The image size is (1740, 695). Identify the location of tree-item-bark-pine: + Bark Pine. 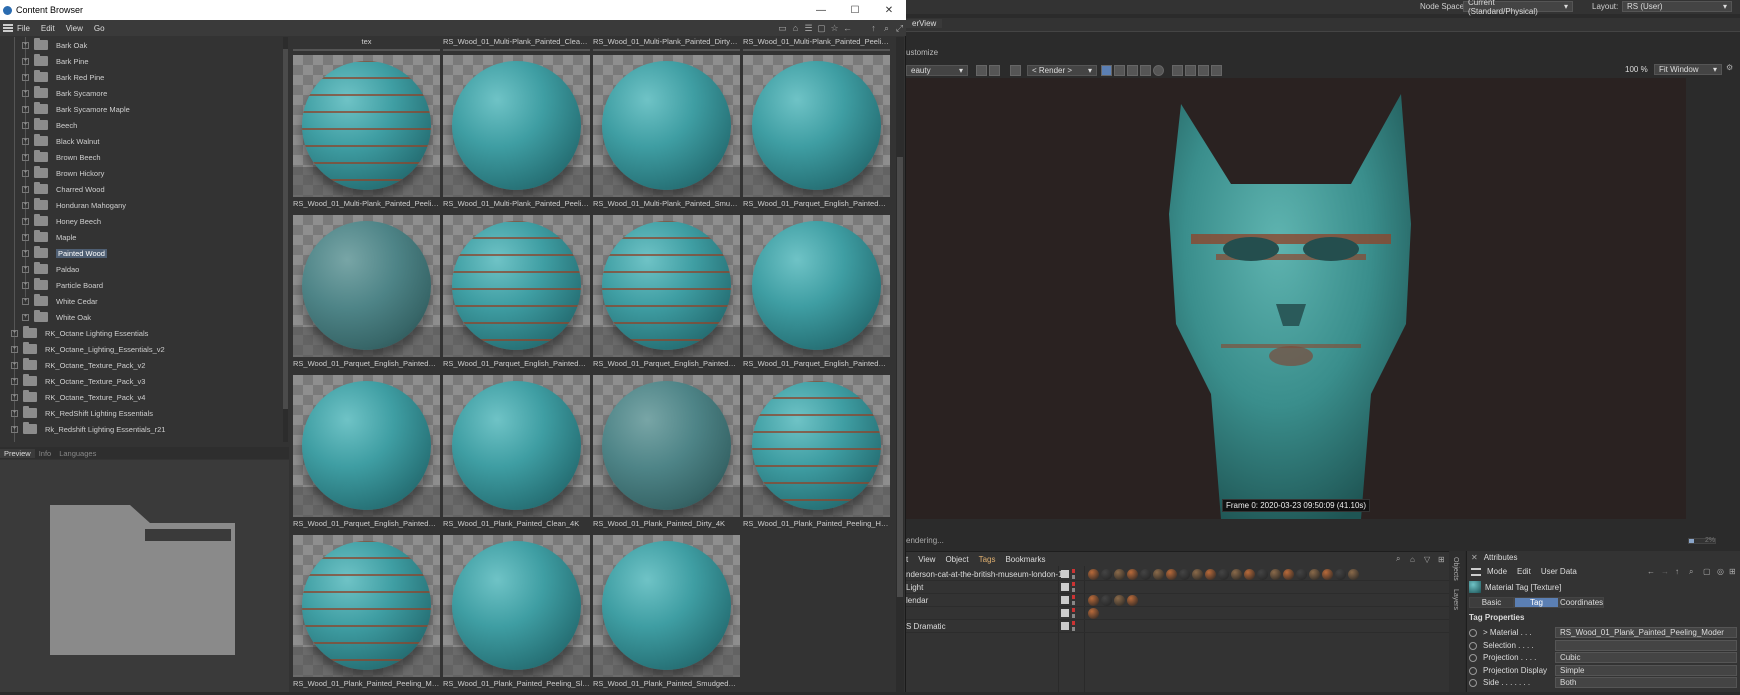
(55, 61).